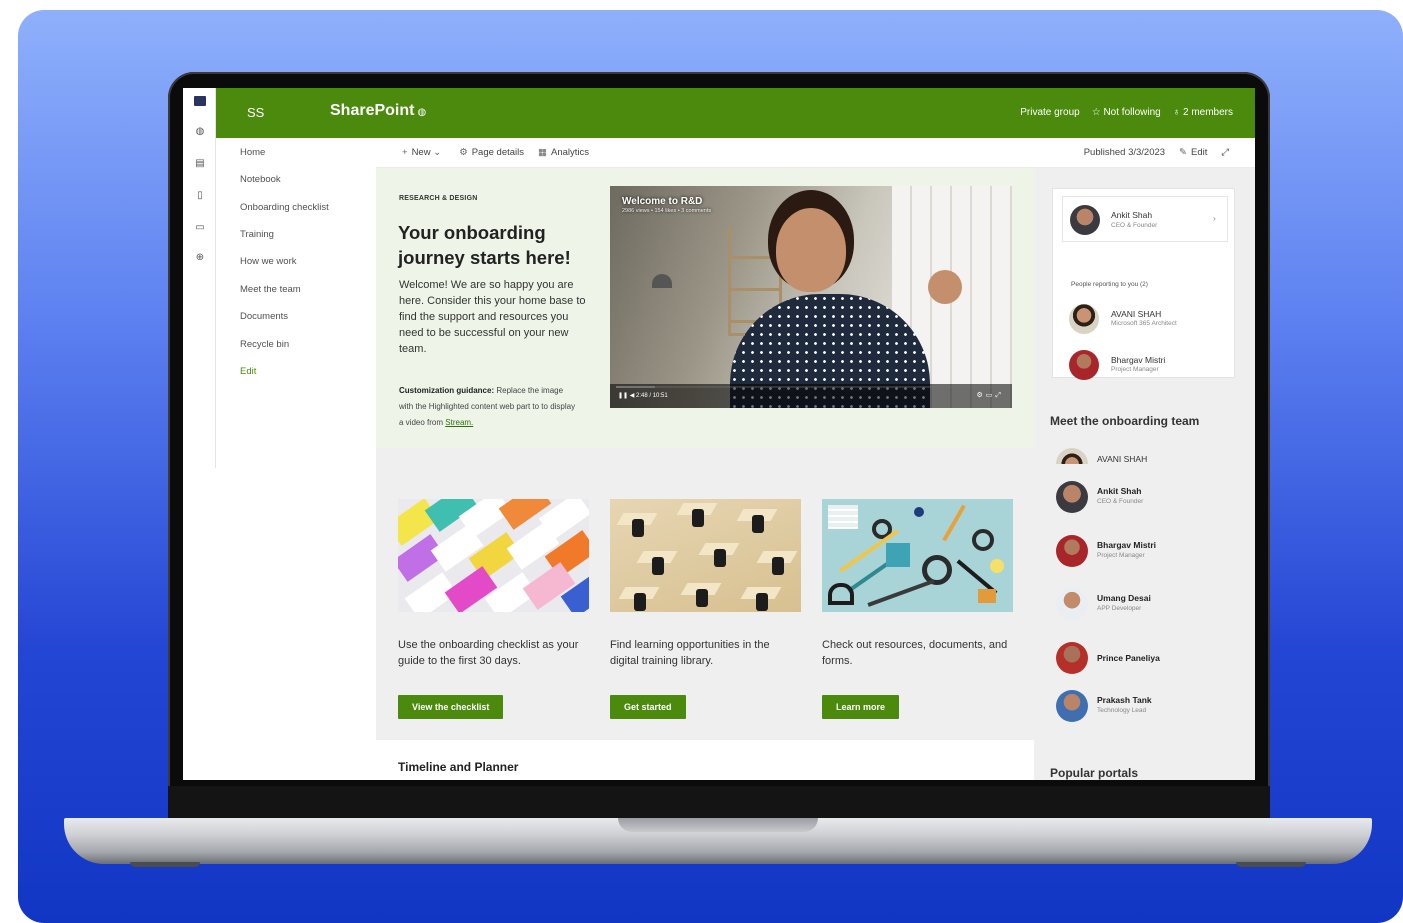  What do you see at coordinates (570, 152) in the screenshot?
I see `analytics-label: Analytics` at bounding box center [570, 152].